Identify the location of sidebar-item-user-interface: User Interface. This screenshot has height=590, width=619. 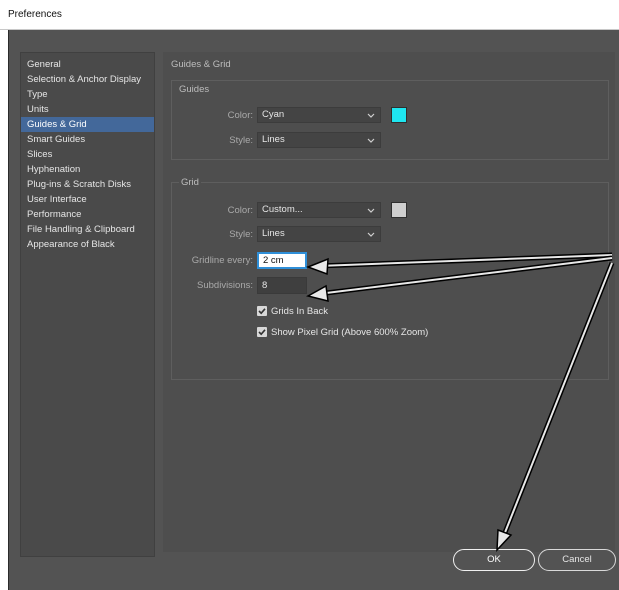
(87, 199).